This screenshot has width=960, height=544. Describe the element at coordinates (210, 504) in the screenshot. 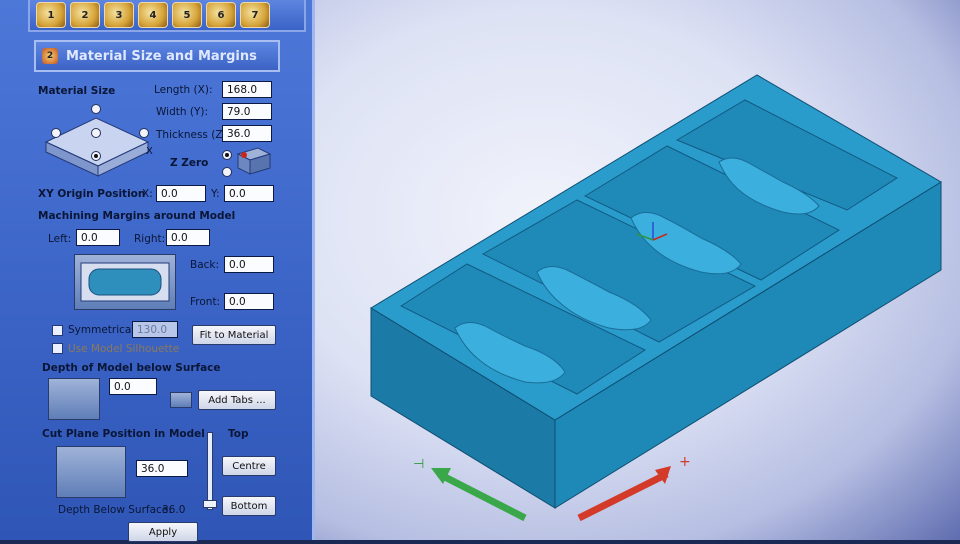

I see `cut-plane-slider-thumb` at that location.